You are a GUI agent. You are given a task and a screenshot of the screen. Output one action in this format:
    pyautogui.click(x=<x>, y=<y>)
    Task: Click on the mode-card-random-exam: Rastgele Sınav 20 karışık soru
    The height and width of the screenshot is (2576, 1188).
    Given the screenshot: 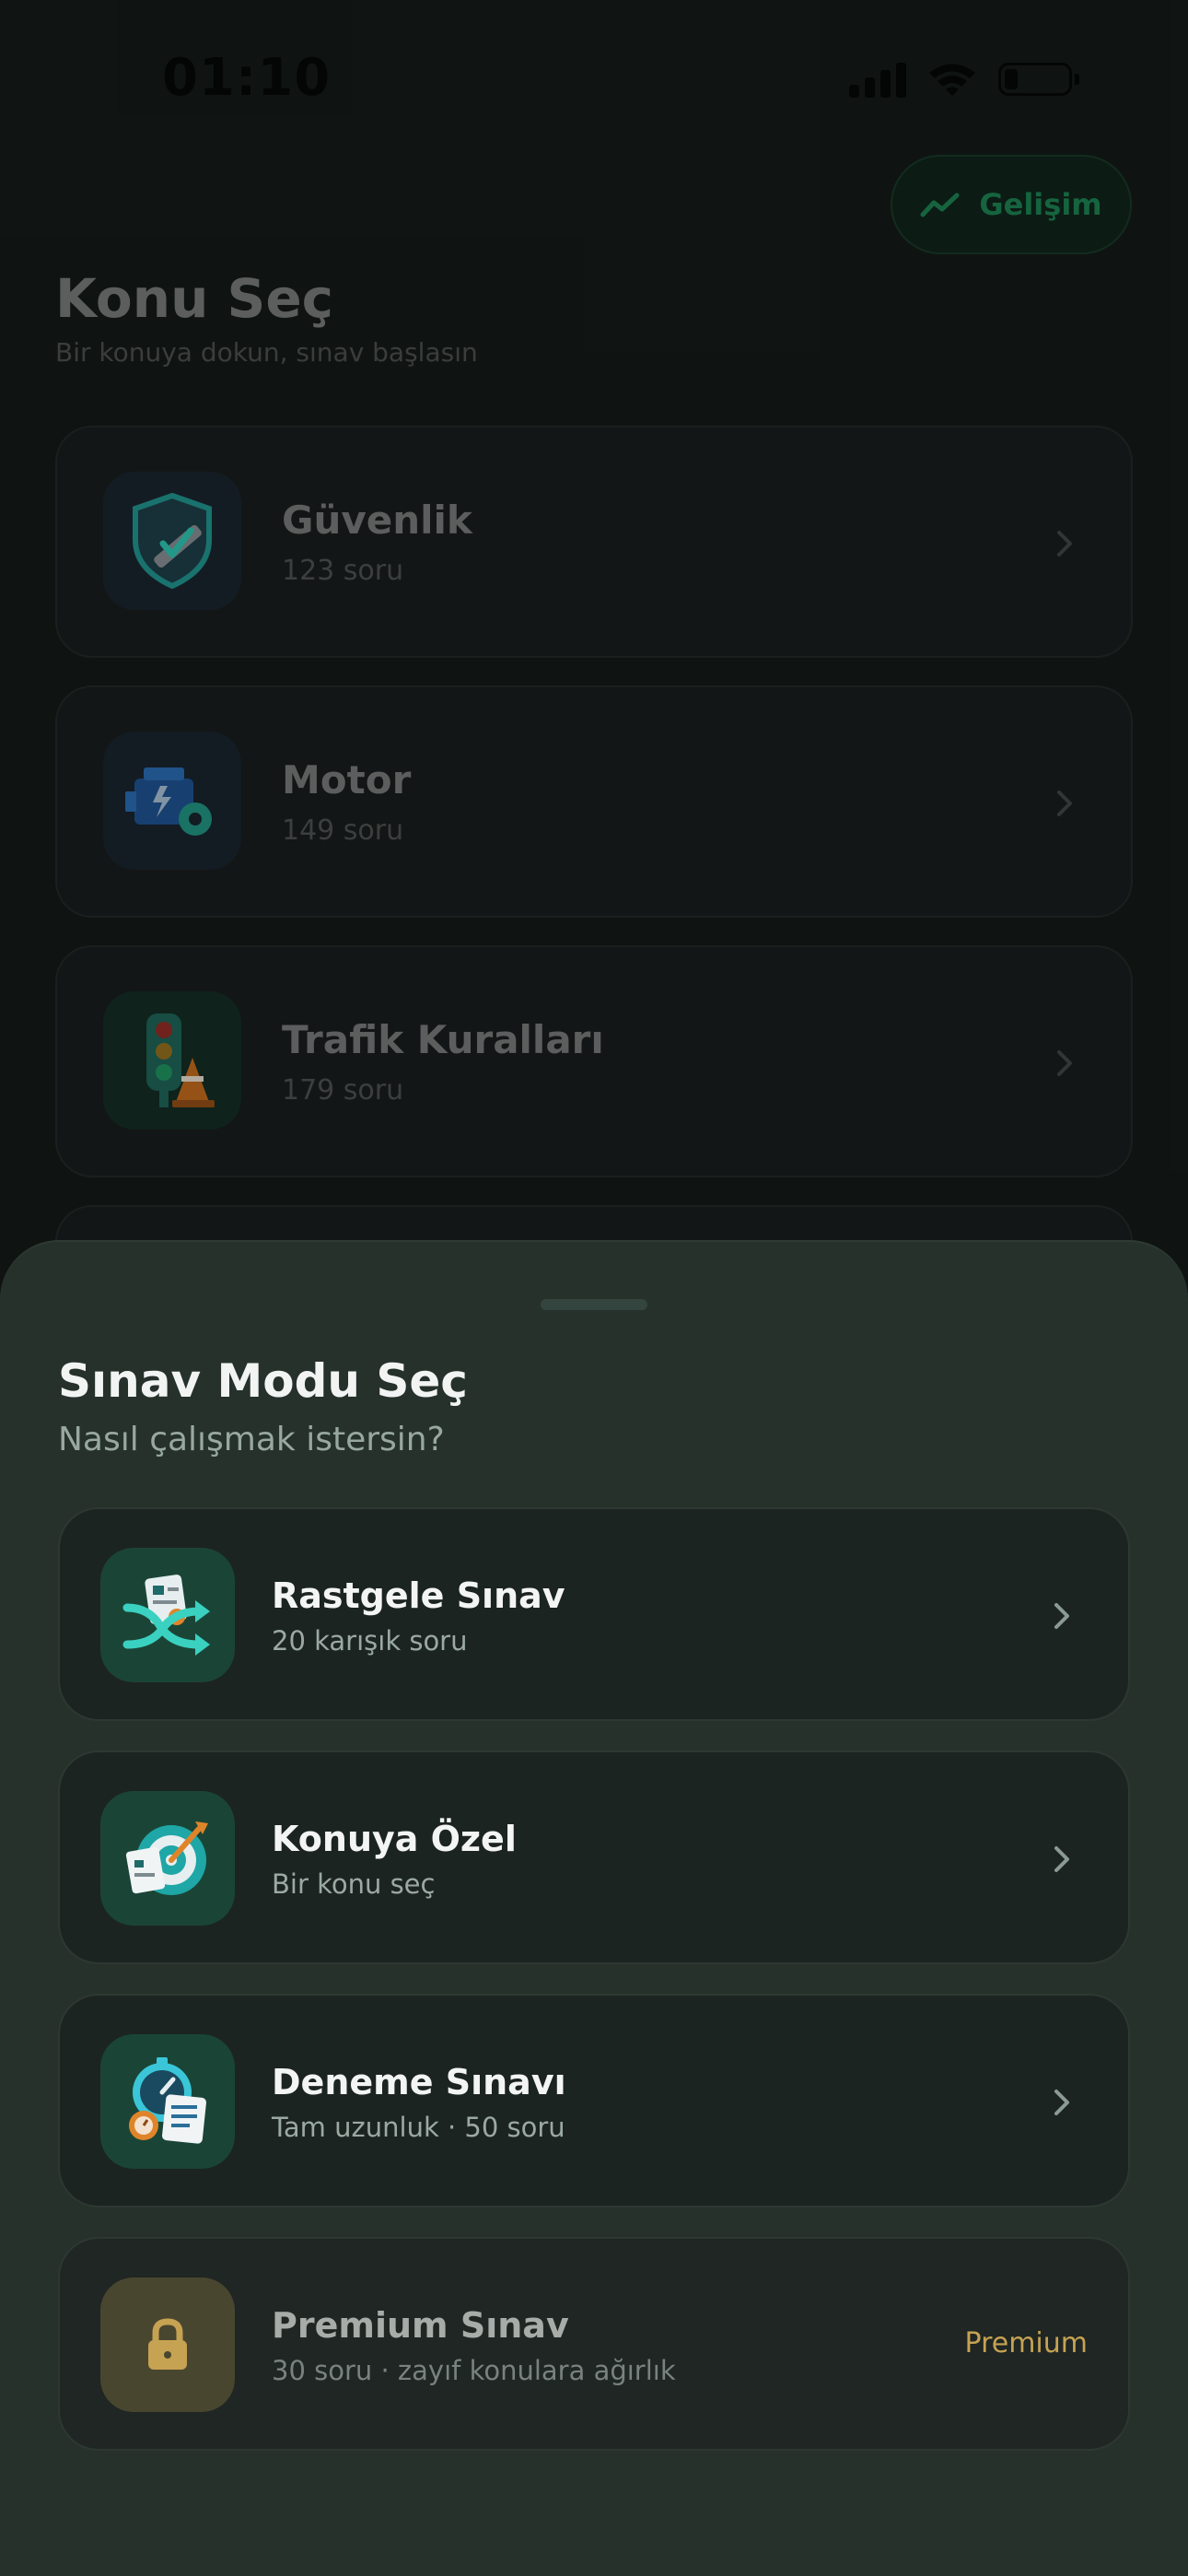 What is the action you would take?
    pyautogui.click(x=594, y=1614)
    